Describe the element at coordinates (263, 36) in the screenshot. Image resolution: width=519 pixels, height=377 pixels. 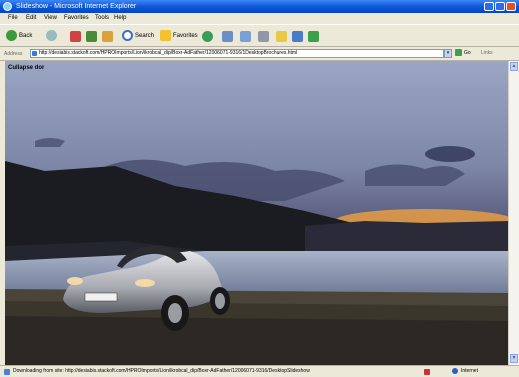
I see `print-icon` at that location.